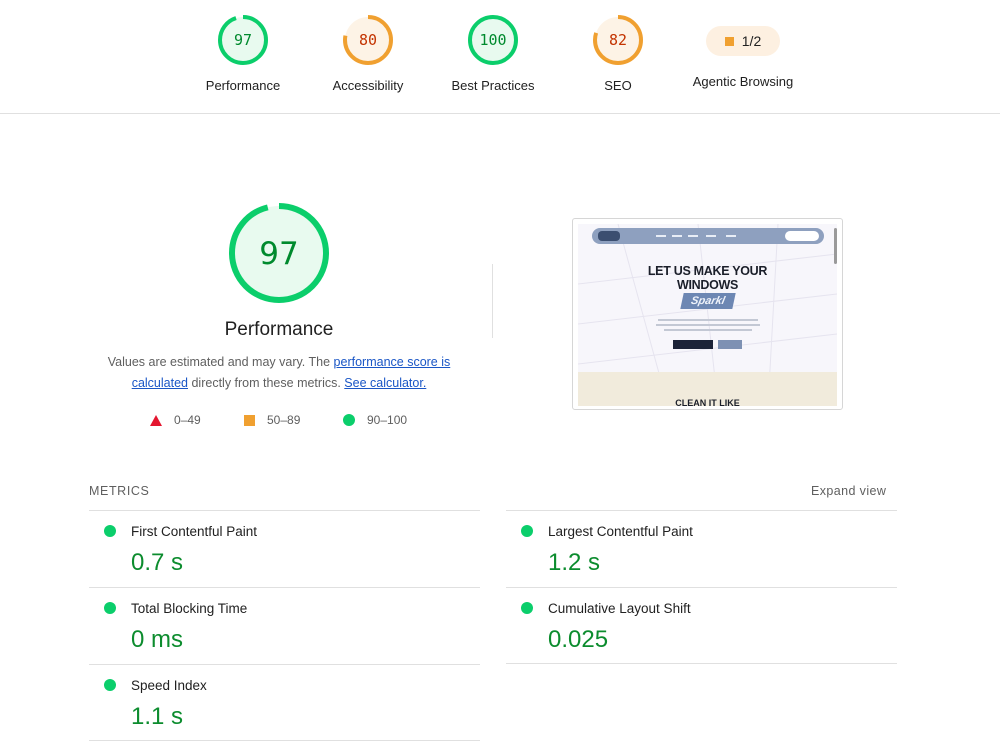 The width and height of the screenshot is (1000, 741). Describe the element at coordinates (707, 402) in the screenshot. I see `thumb-section-heading: CLEAN IT LIKE` at that location.